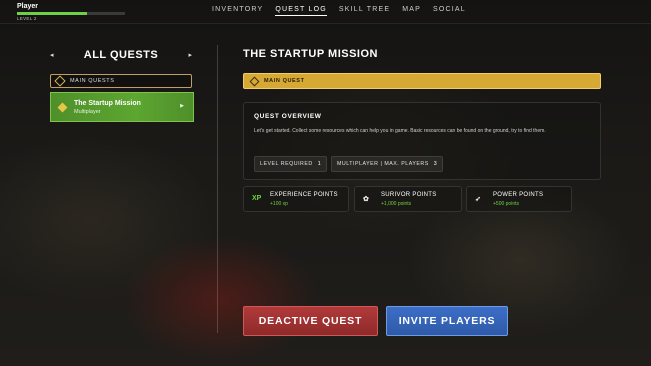 This screenshot has width=651, height=366. Describe the element at coordinates (409, 195) in the screenshot. I see `reward-title: SURIVOR POINTS` at that location.